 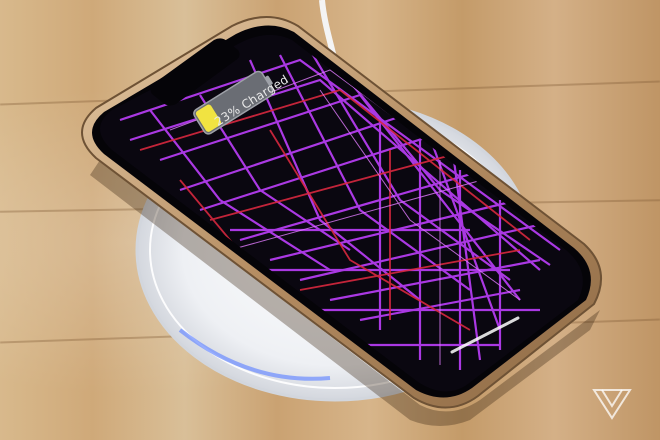 What do you see at coordinates (612, 404) in the screenshot?
I see `publication-logo-icon` at bounding box center [612, 404].